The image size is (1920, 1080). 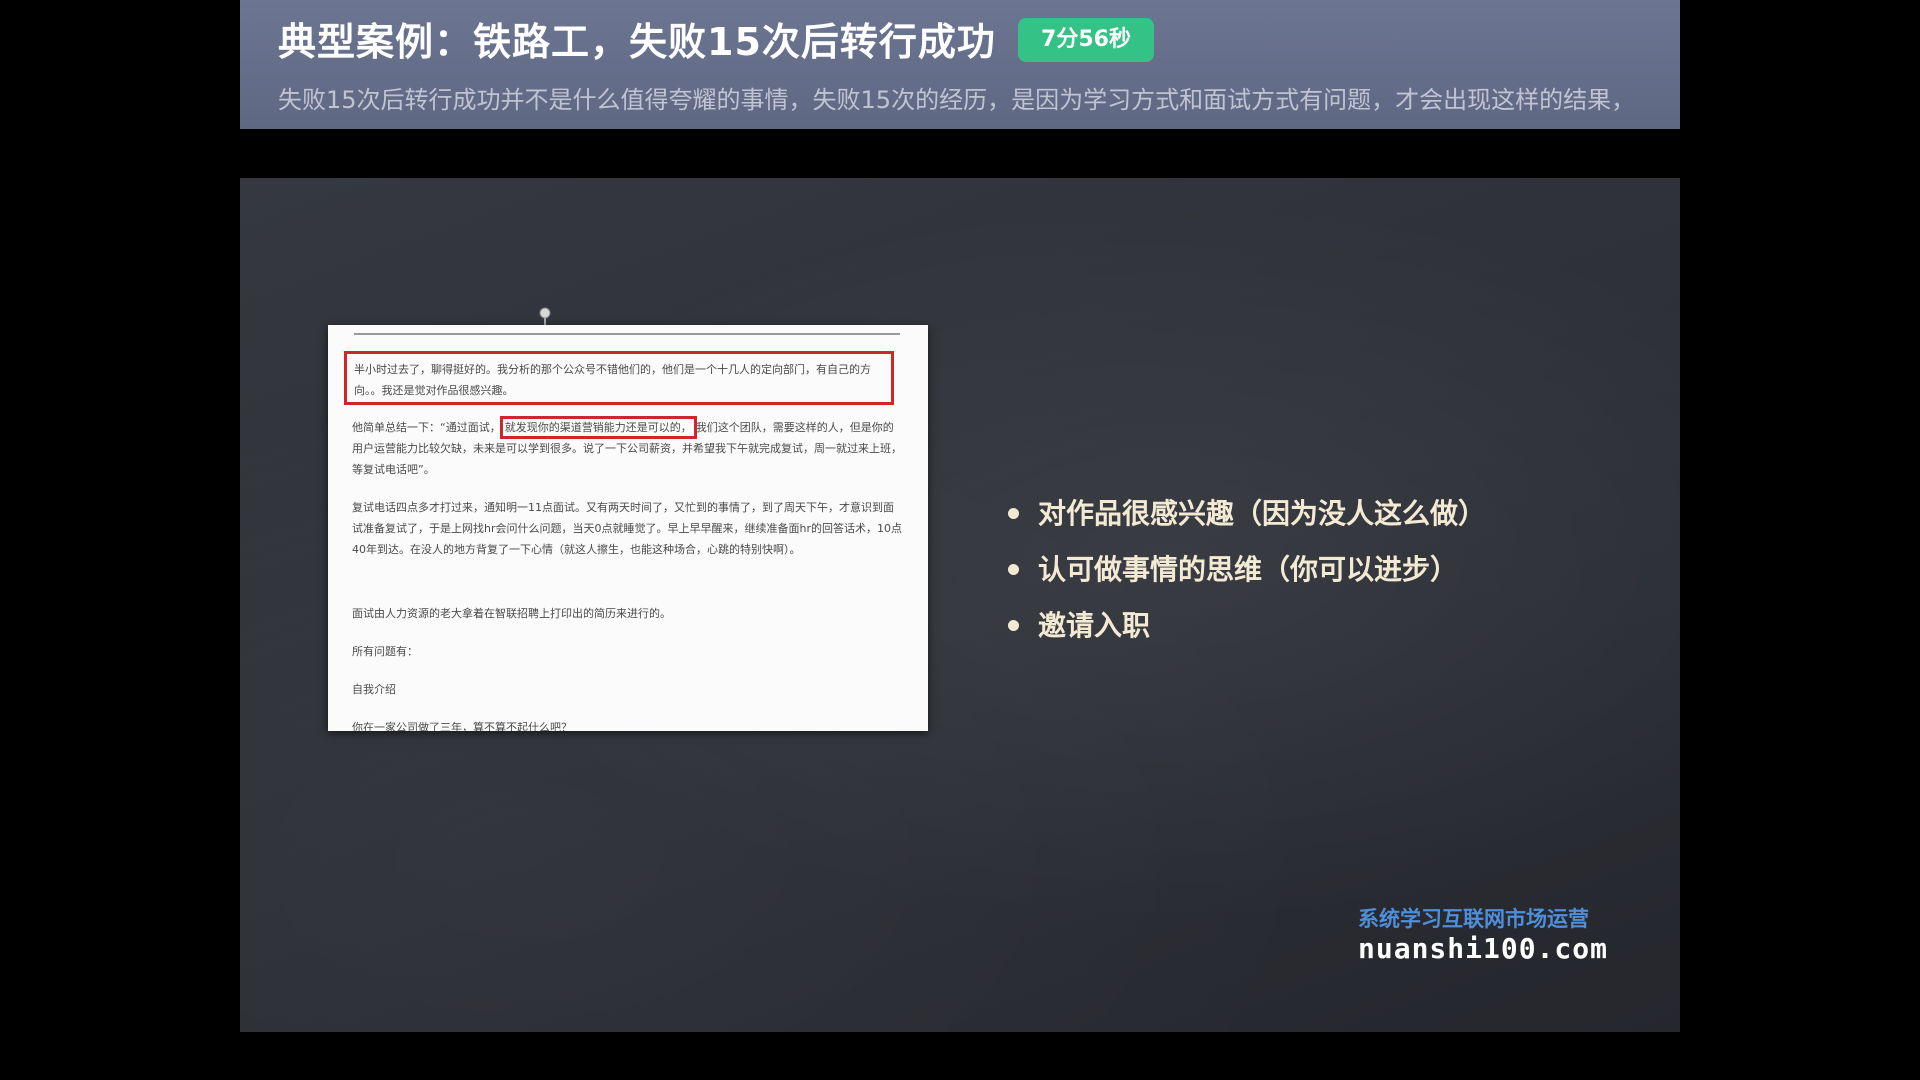 What do you see at coordinates (1473, 919) in the screenshot?
I see `watermark-slogan: 系统学习互联网市场运营` at bounding box center [1473, 919].